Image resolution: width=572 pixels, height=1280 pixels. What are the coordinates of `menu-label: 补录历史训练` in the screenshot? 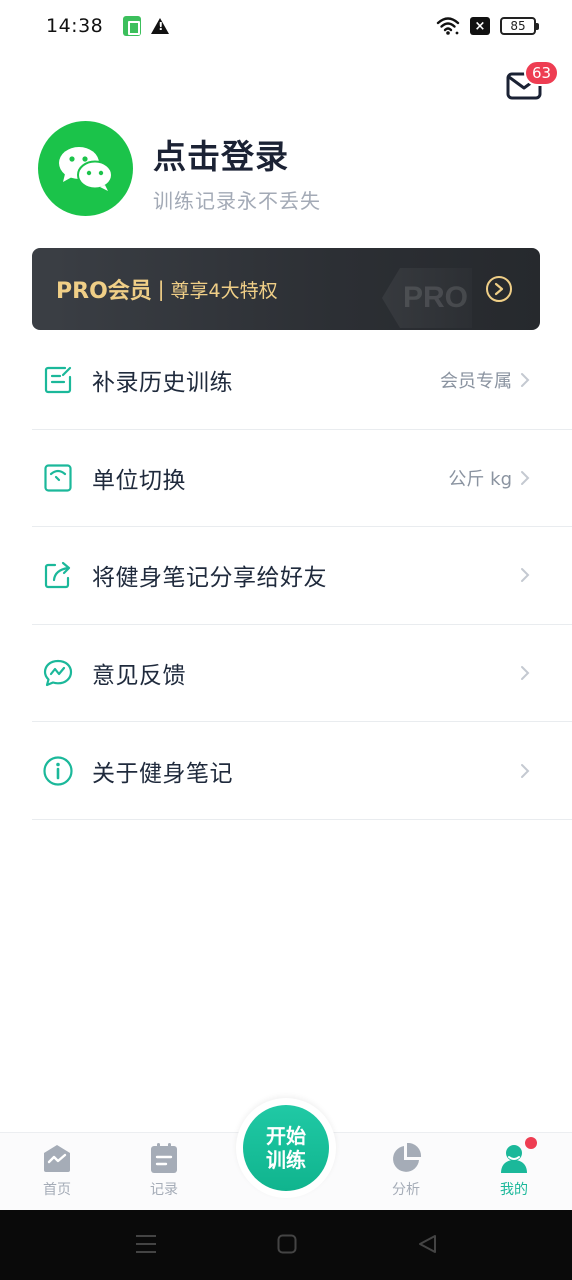 It's located at (162, 383).